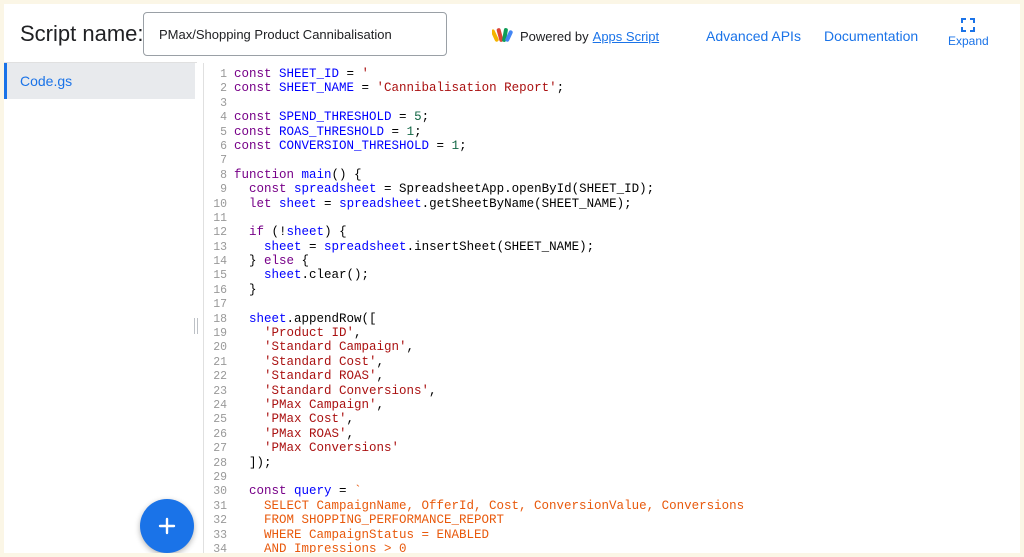 This screenshot has width=1024, height=557. What do you see at coordinates (220, 506) in the screenshot?
I see `line-number: 31` at bounding box center [220, 506].